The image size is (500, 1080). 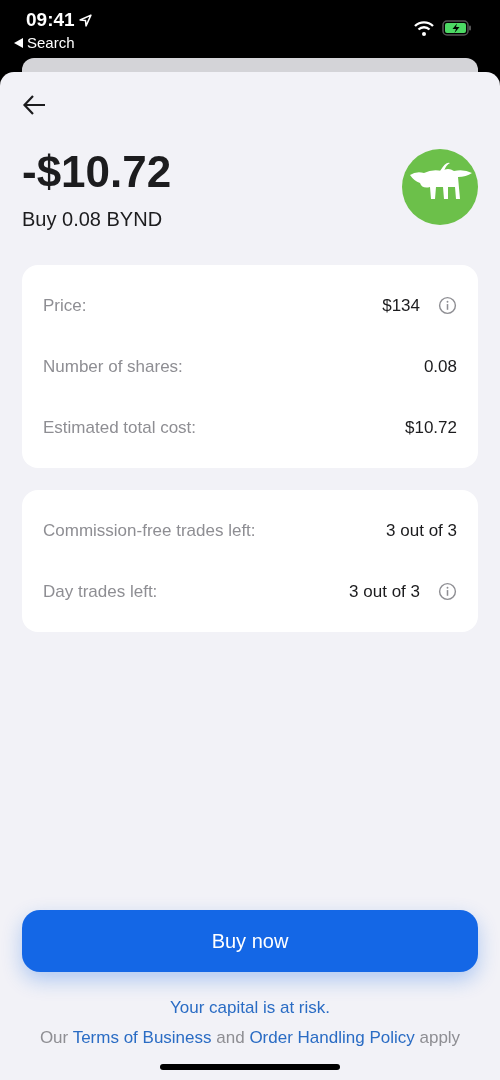 What do you see at coordinates (431, 427) in the screenshot?
I see `detail-value: $10.72` at bounding box center [431, 427].